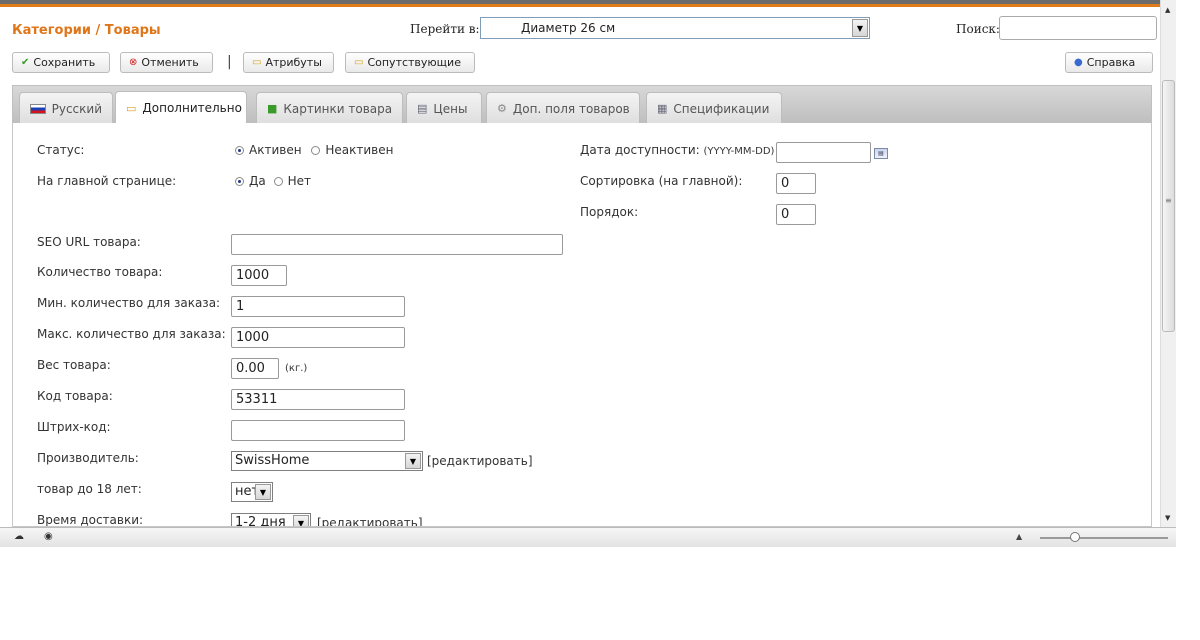 The image size is (1200, 640). What do you see at coordinates (445, 29) in the screenshot?
I see `goto-label: Перейти в:` at bounding box center [445, 29].